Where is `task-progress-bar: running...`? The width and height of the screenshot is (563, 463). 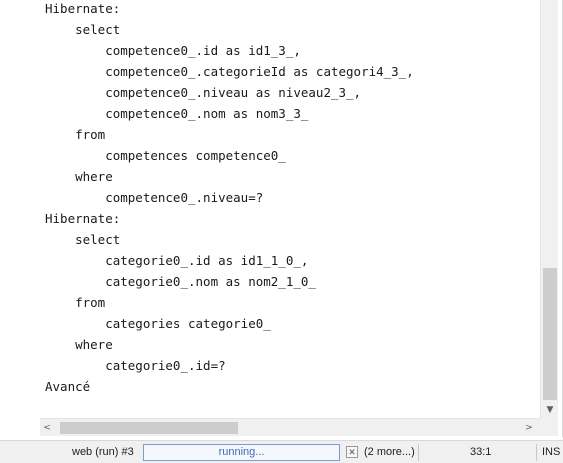
task-progress-bar: running... is located at coordinates (241, 452).